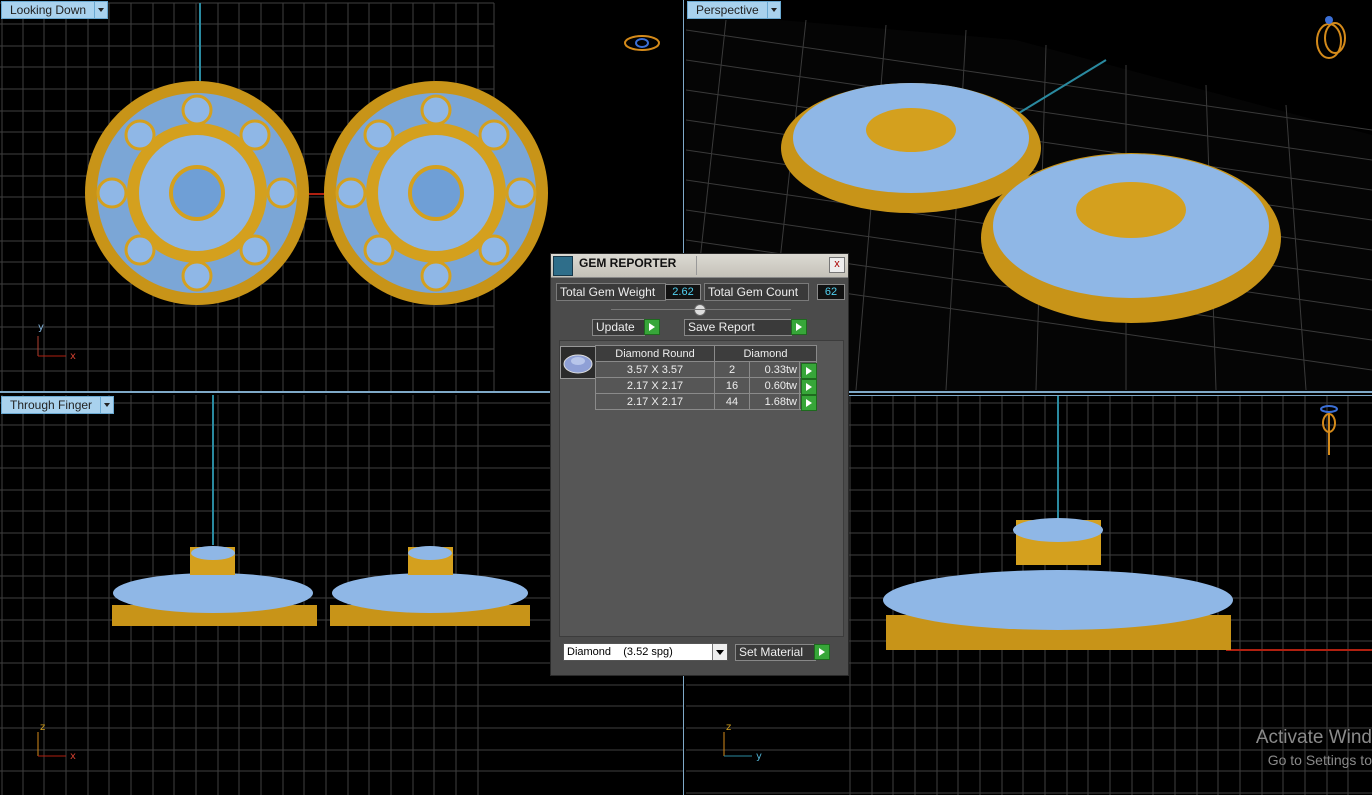  Describe the element at coordinates (774, 369) in the screenshot. I see `gem-weight: 0.33tw` at that location.